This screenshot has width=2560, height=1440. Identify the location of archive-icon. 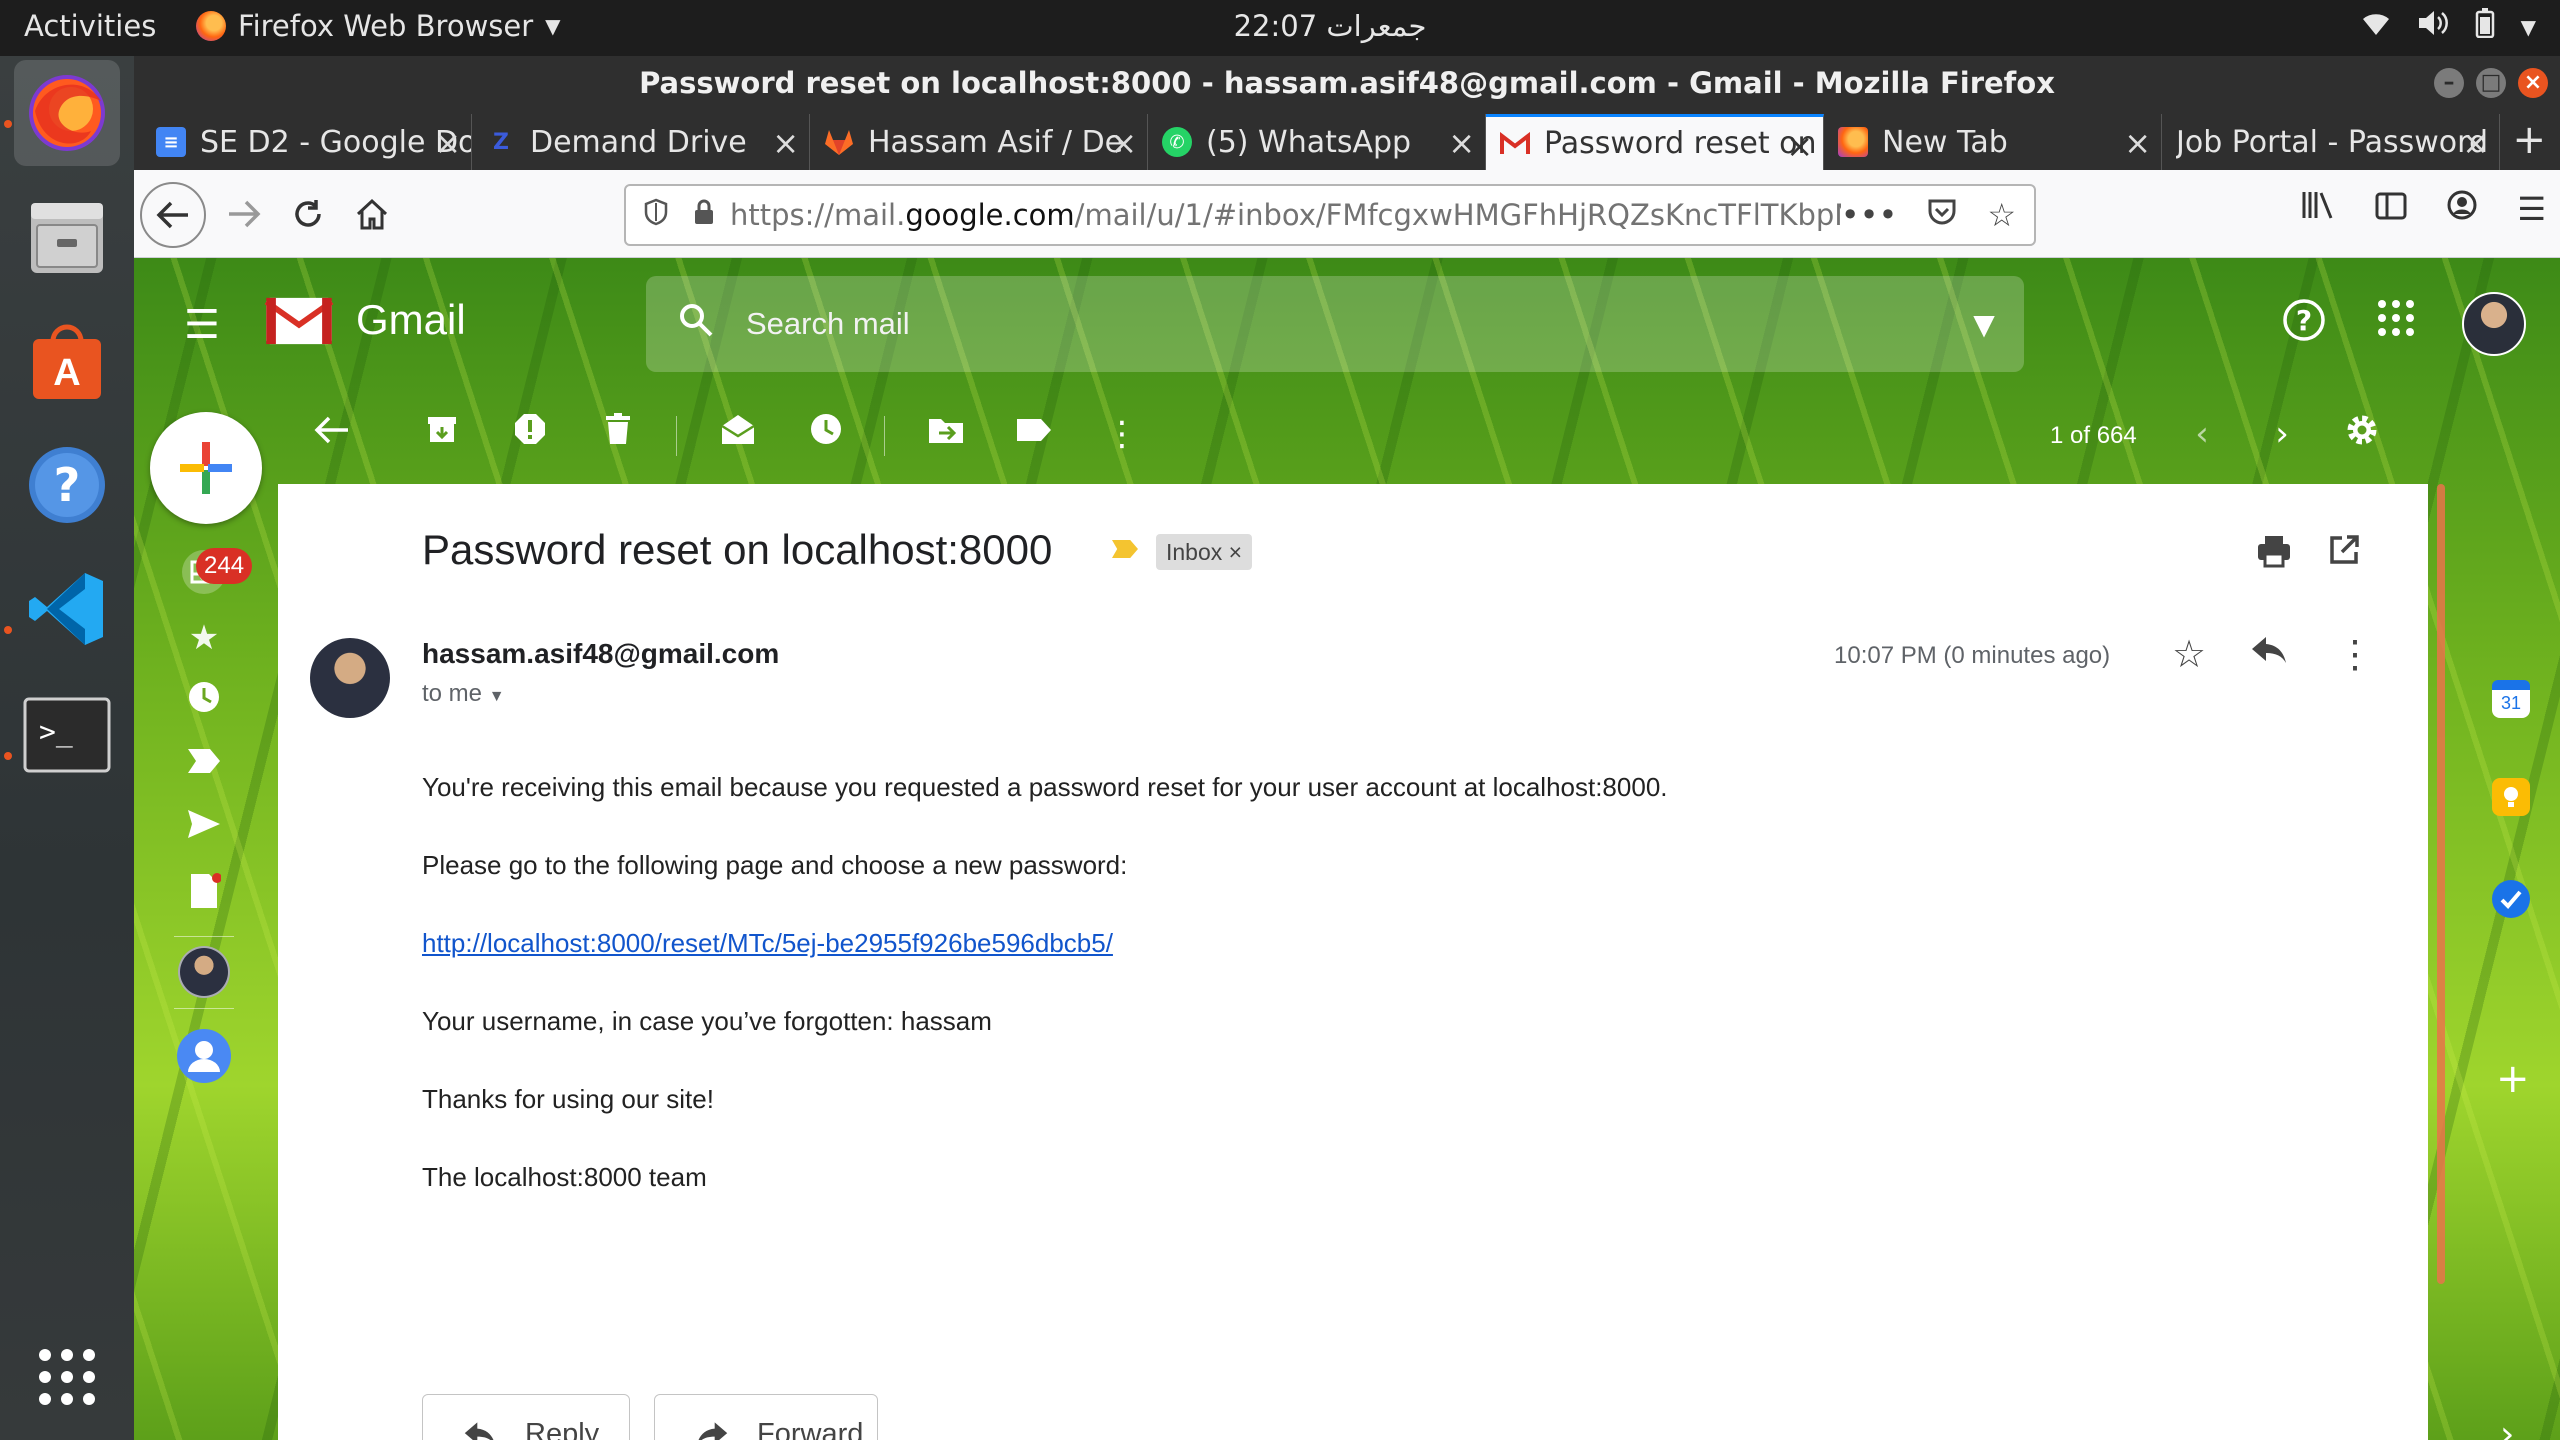
(442, 434).